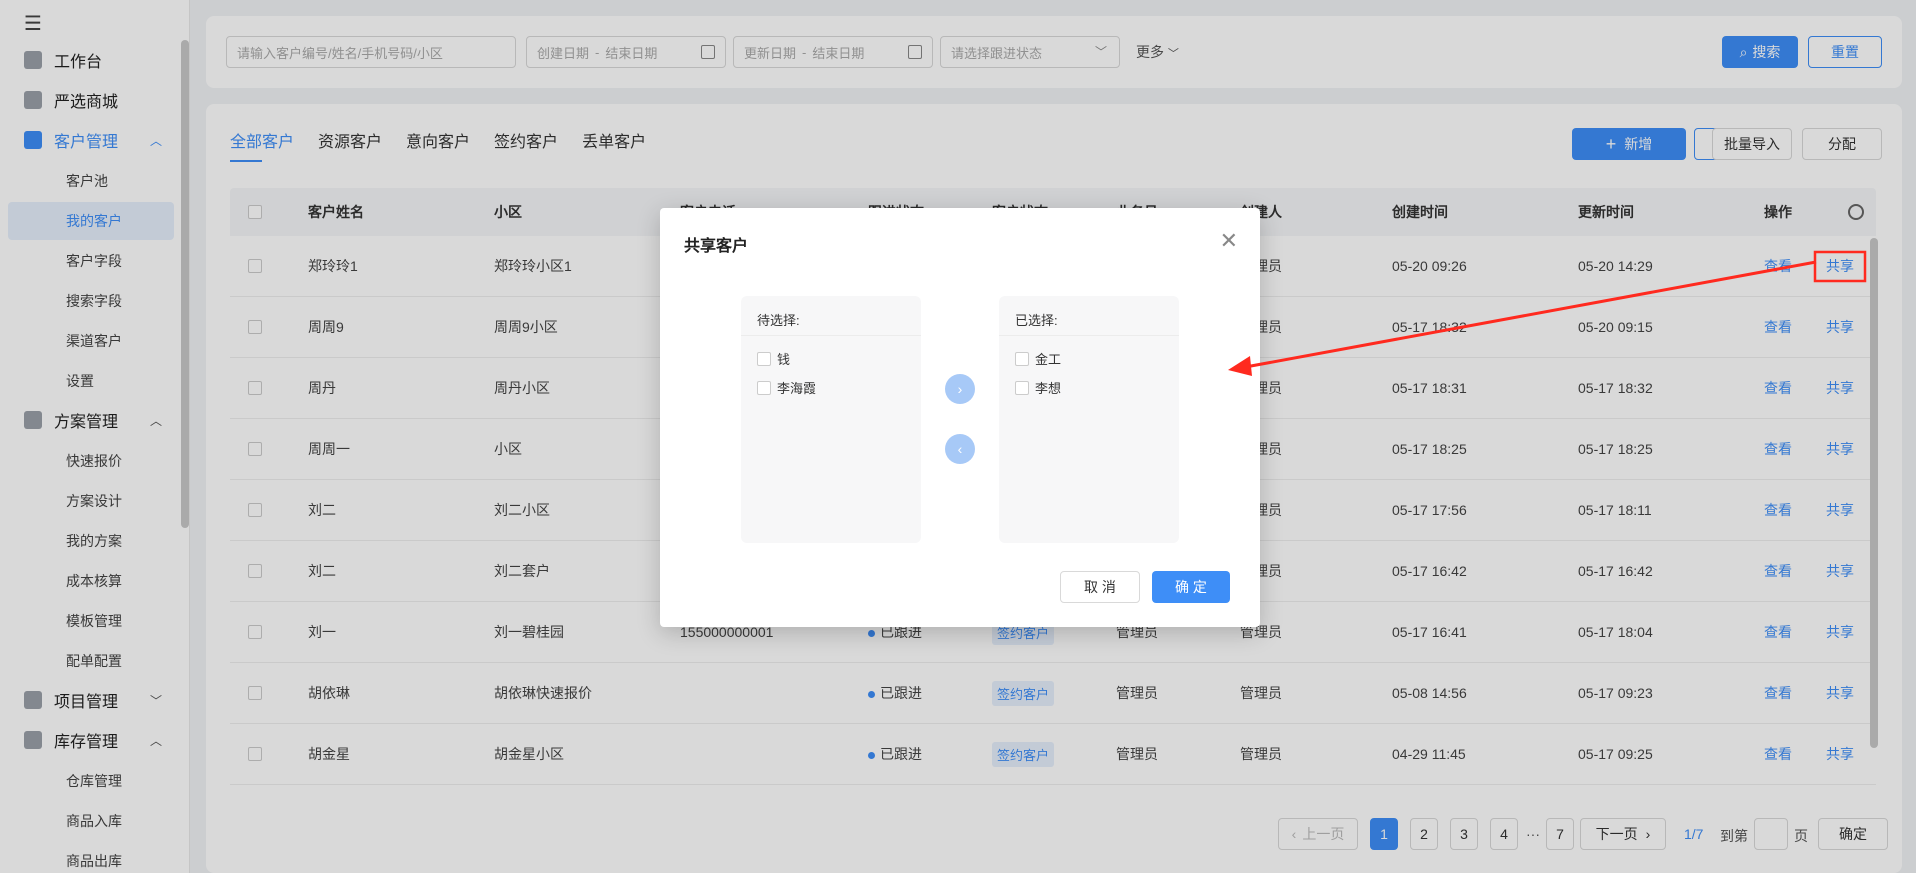  What do you see at coordinates (1840, 266) in the screenshot?
I see `highlight-box` at bounding box center [1840, 266].